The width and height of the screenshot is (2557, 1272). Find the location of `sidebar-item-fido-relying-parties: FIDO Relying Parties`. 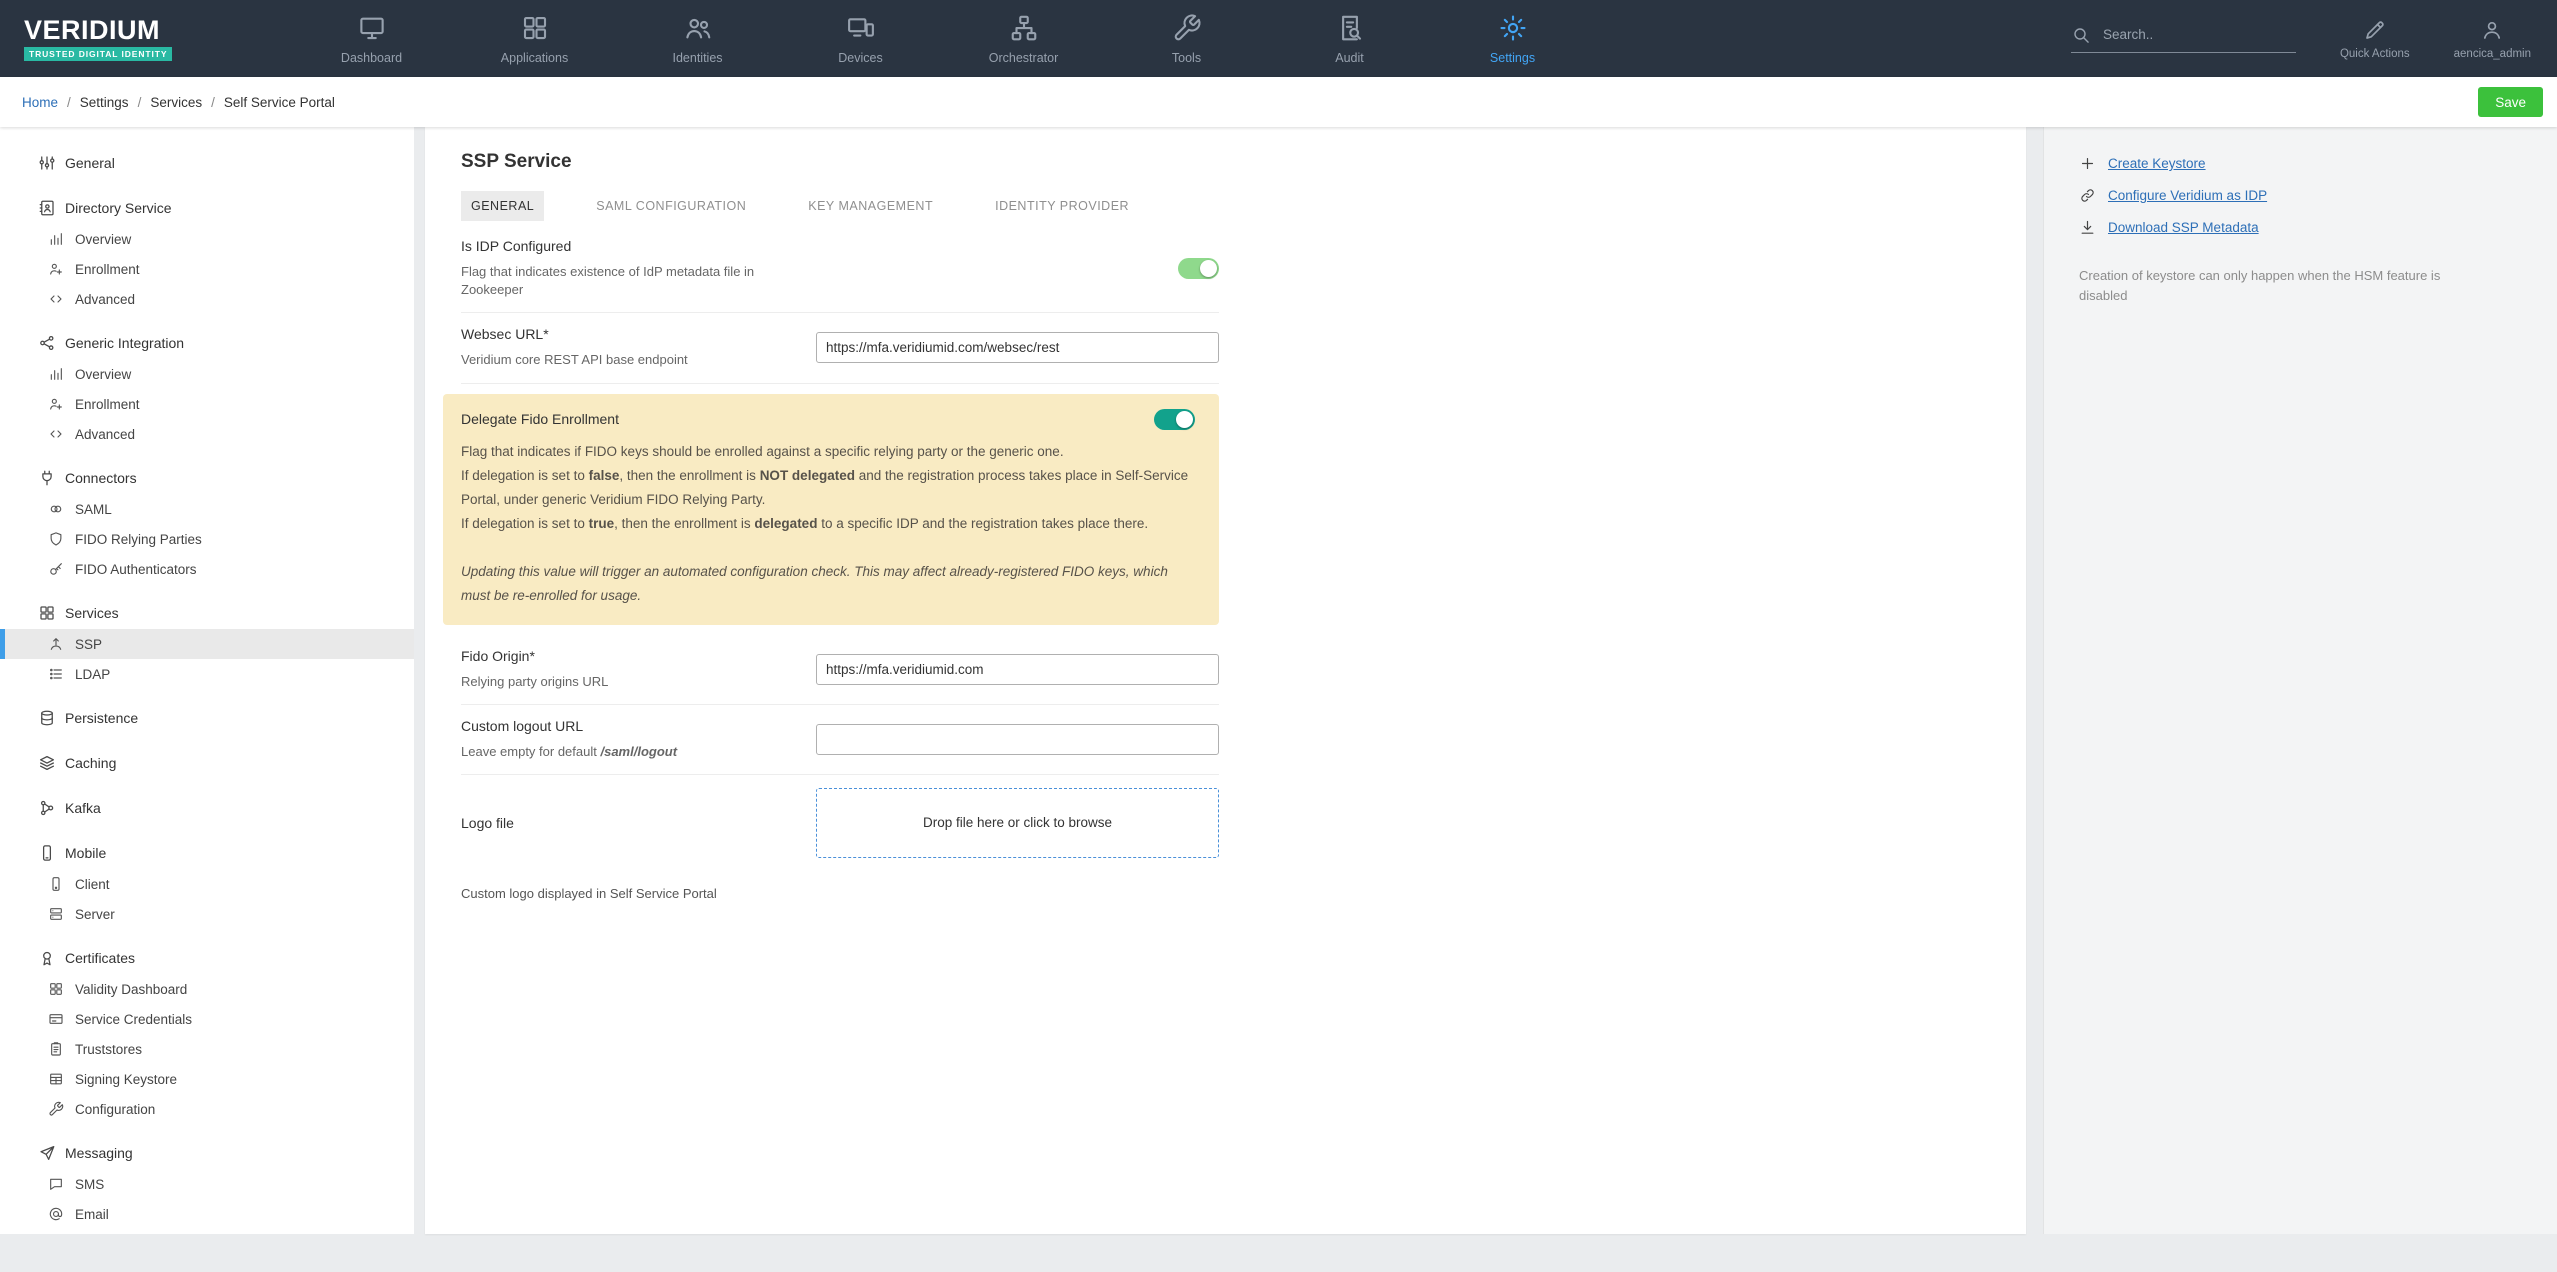

sidebar-item-fido-relying-parties: FIDO Relying Parties is located at coordinates (207, 539).